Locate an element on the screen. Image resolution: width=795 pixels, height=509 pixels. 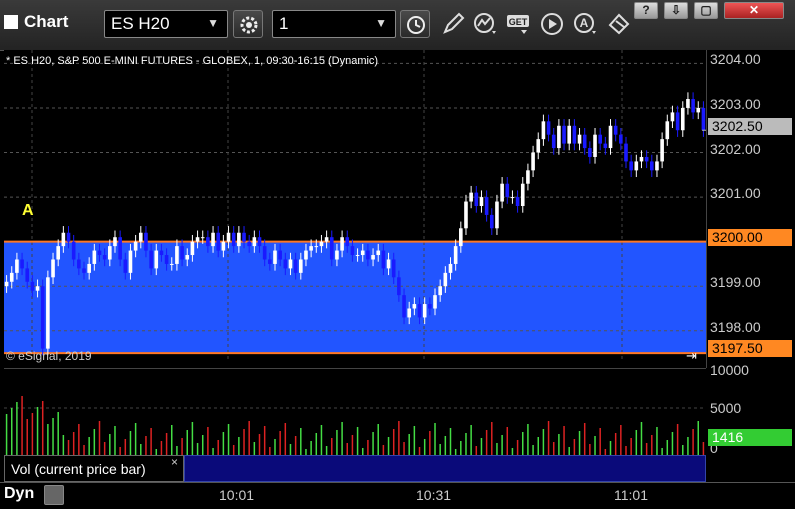
lock-icon is located at coordinates (54, 495).